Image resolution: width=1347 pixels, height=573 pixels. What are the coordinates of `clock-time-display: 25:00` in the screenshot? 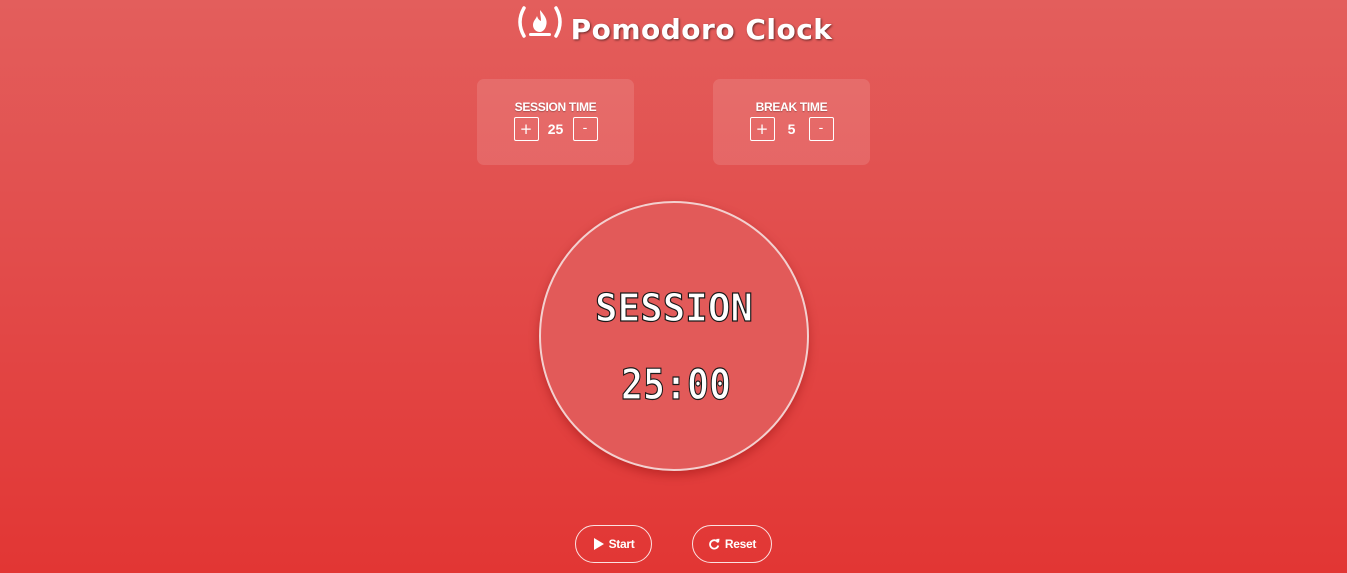 It's located at (676, 384).